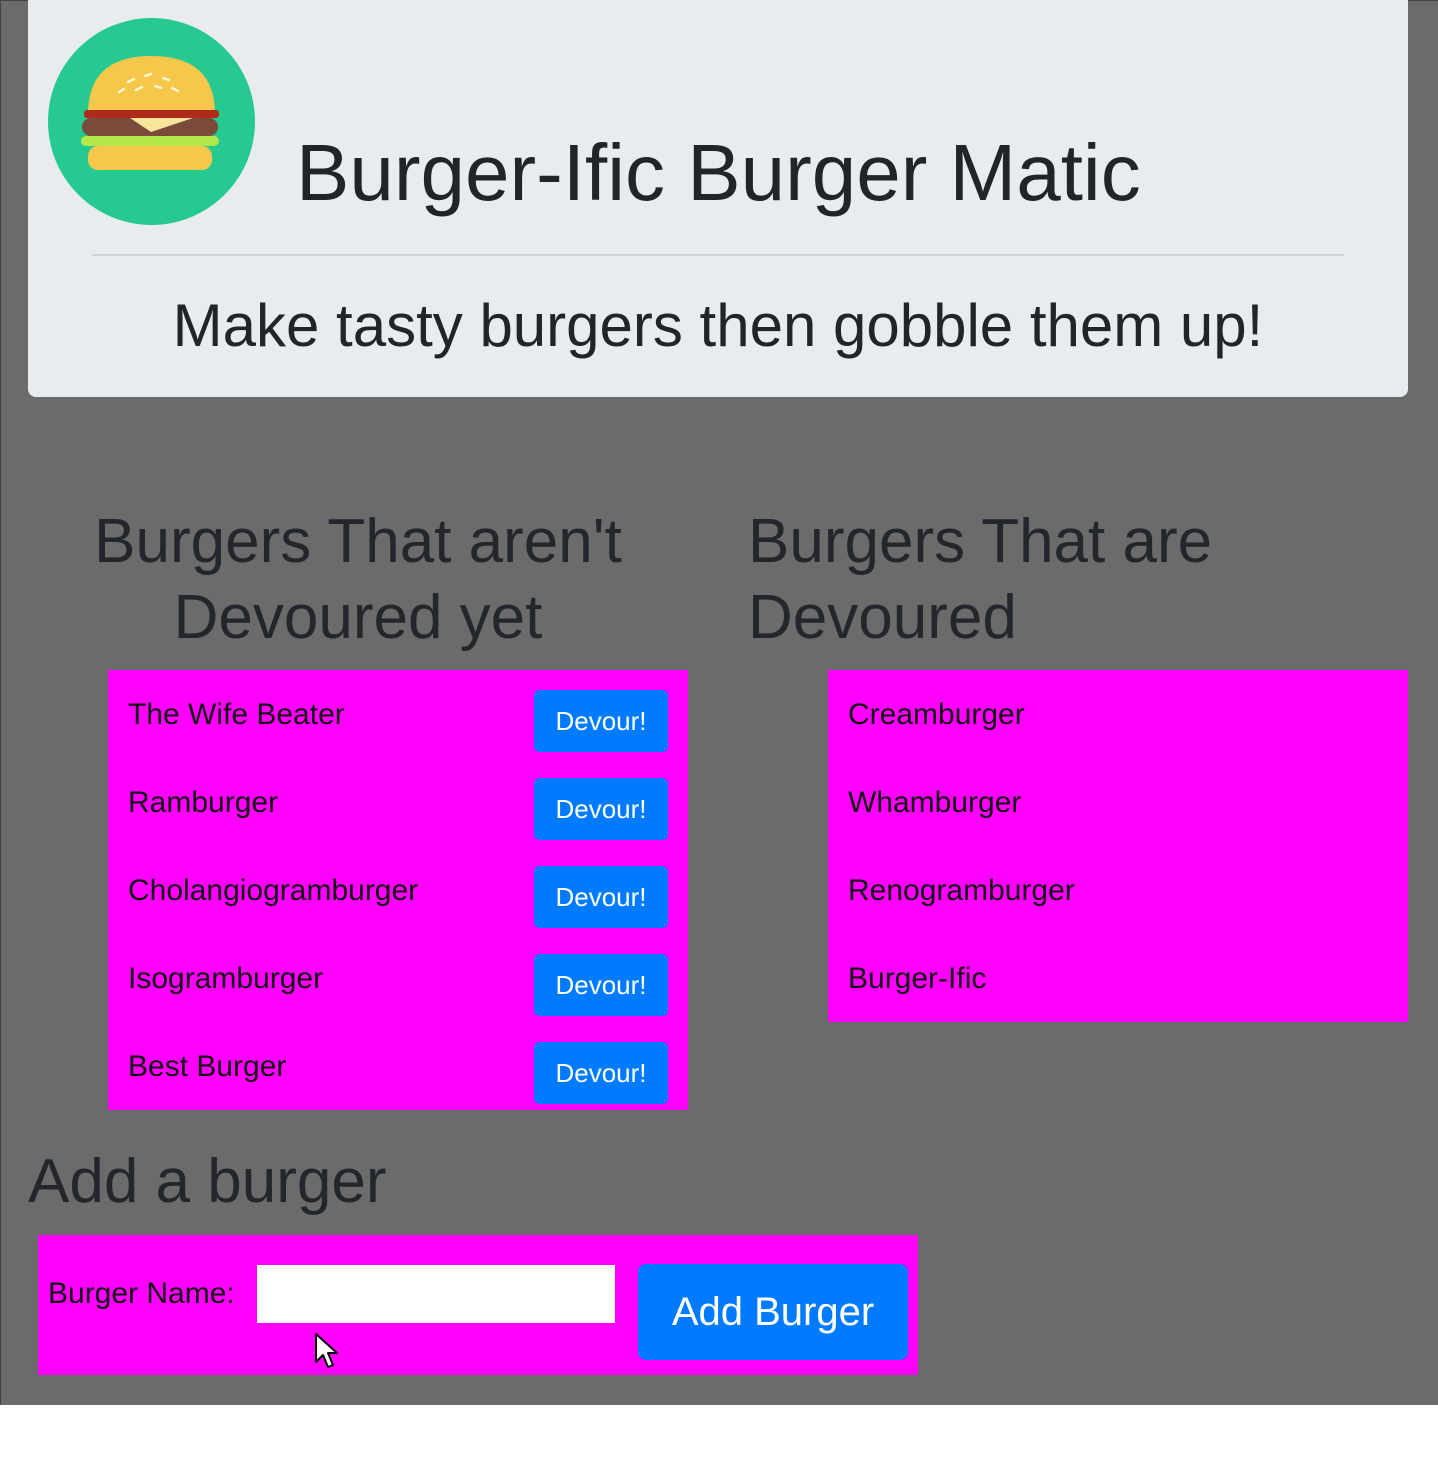 The width and height of the screenshot is (1438, 1466). Describe the element at coordinates (358, 617) in the screenshot. I see `not-devoured-heading-line2: Devoured yet` at that location.